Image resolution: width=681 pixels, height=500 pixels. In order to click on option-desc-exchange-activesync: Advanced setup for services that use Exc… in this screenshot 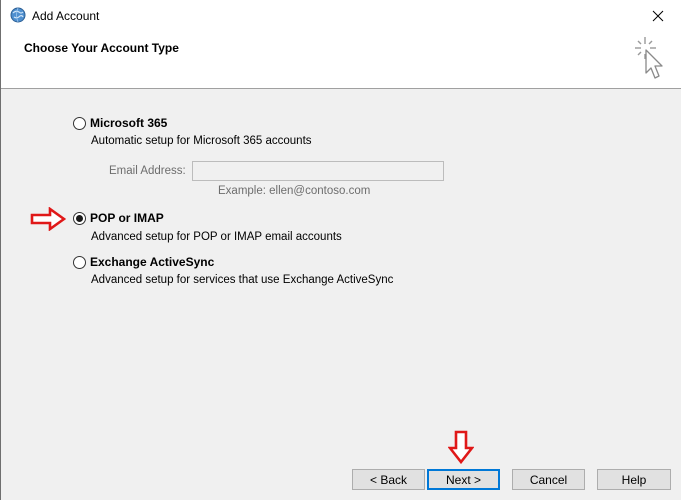, I will do `click(242, 280)`.